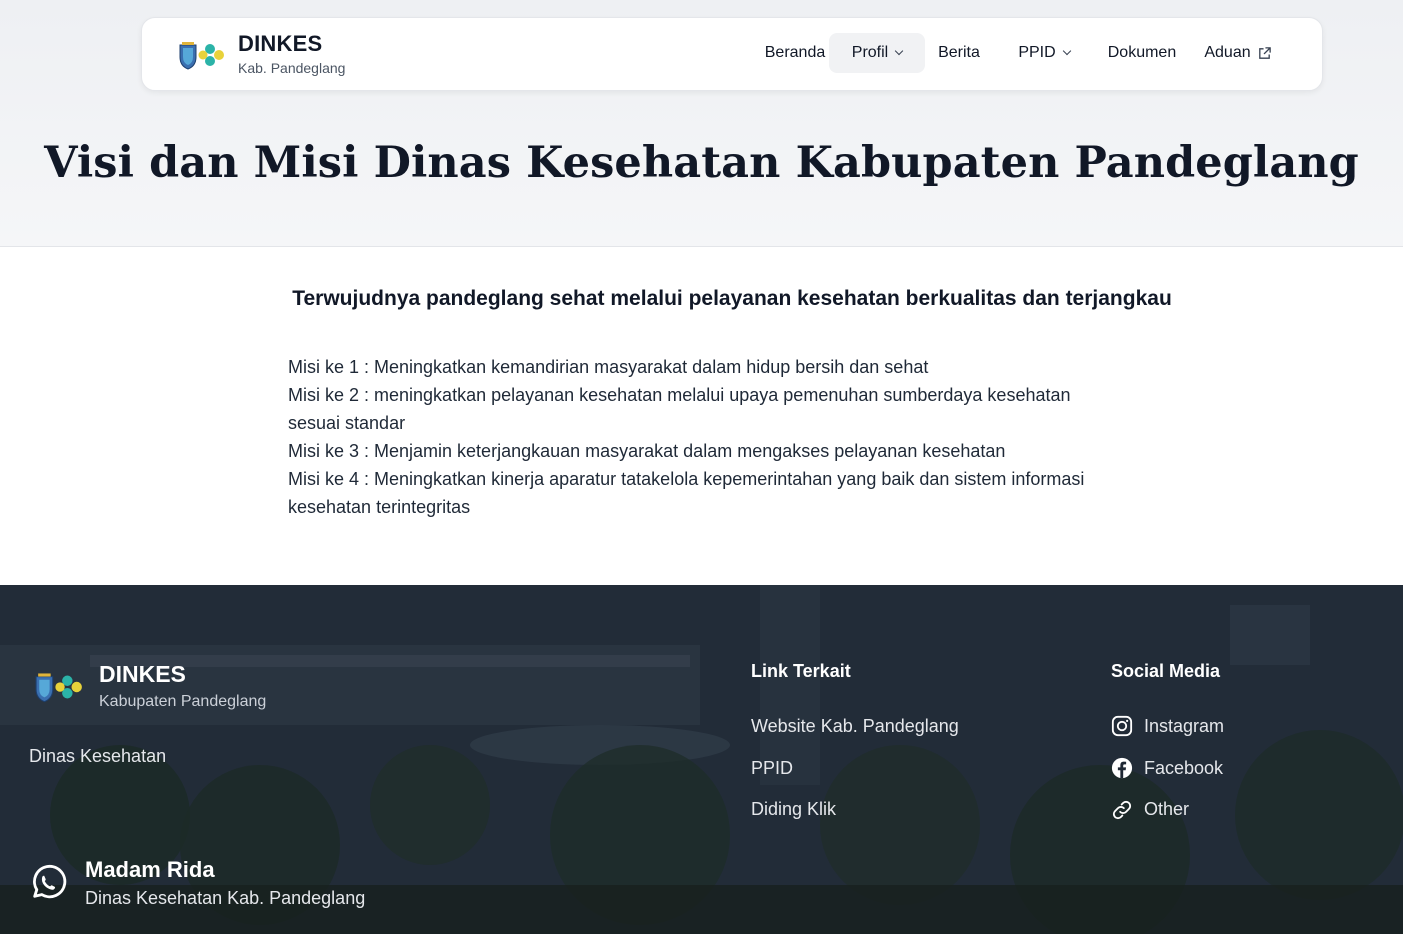 Image resolution: width=1403 pixels, height=934 pixels. I want to click on contact-subtitle: Dinas Kesehatan Kab. Pandeglang, so click(225, 898).